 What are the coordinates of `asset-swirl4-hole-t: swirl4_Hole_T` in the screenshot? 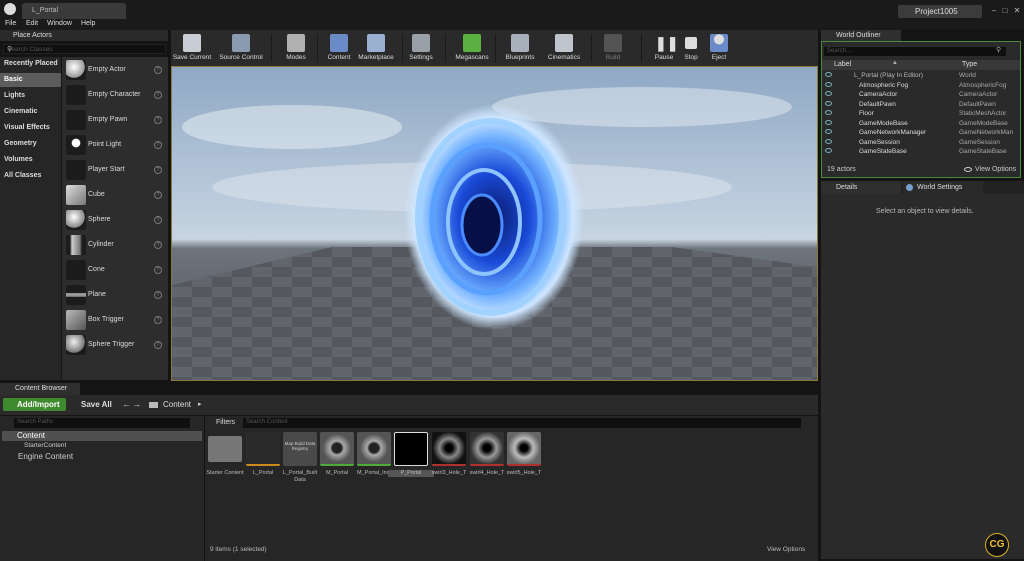 It's located at (487, 458).